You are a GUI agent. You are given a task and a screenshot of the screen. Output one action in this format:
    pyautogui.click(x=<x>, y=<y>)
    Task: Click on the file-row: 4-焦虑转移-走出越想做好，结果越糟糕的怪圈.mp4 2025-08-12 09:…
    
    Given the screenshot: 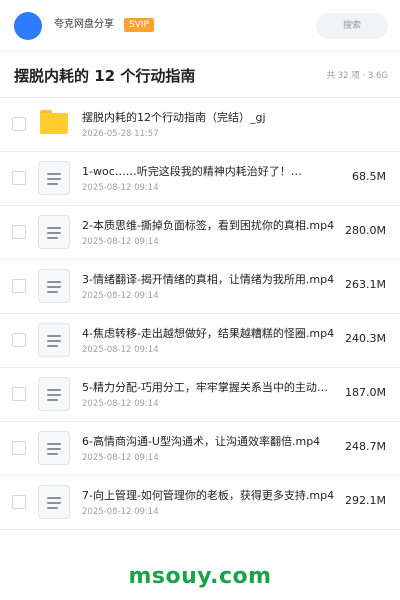 What is the action you would take?
    pyautogui.click(x=200, y=341)
    